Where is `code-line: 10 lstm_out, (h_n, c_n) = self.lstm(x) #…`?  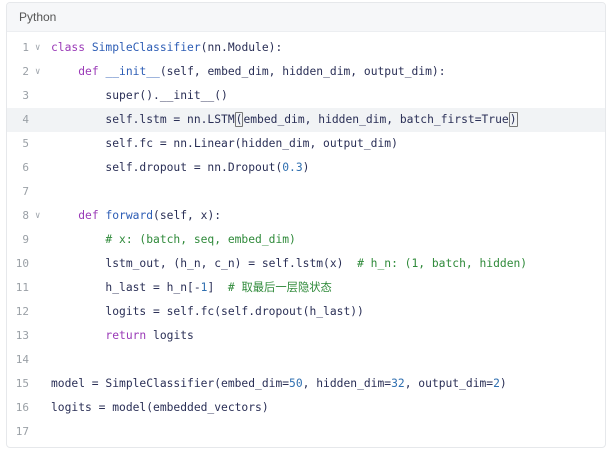
code-line: 10 lstm_out, (h_n, c_n) = self.lstm(x) #… is located at coordinates (306, 264).